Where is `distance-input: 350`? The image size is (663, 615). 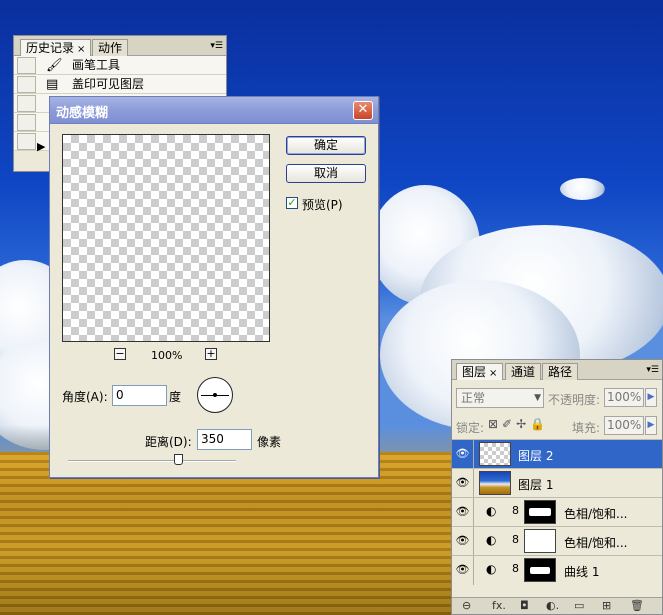
distance-input: 350 is located at coordinates (224, 439).